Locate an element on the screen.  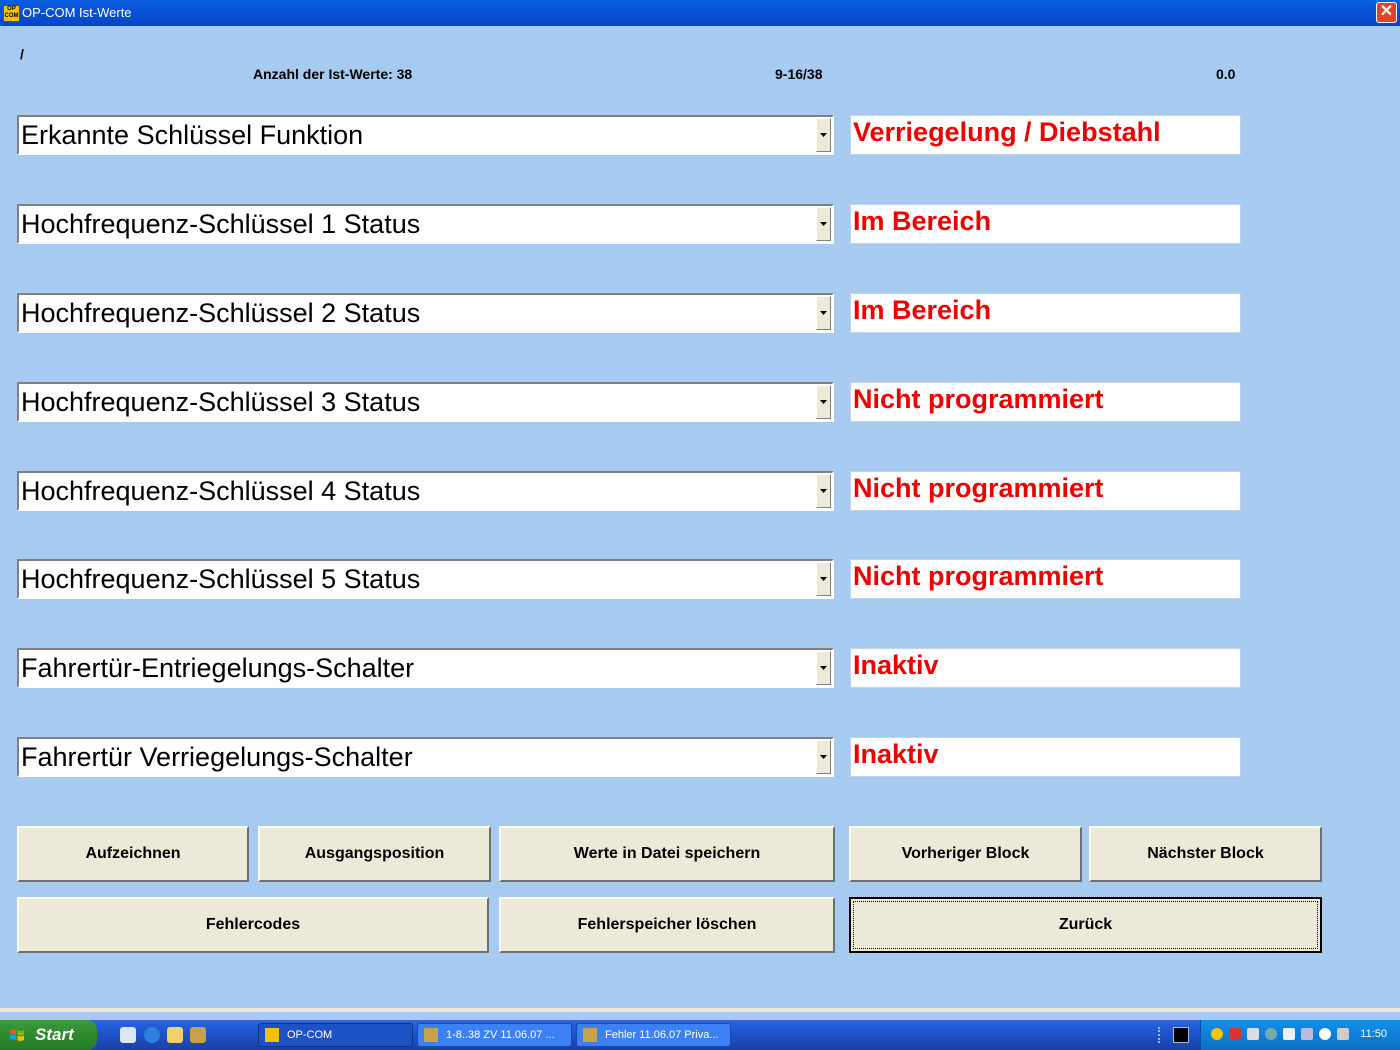
clear-fault-memory-button: Fehlerspeicher löschen is located at coordinates (667, 925).